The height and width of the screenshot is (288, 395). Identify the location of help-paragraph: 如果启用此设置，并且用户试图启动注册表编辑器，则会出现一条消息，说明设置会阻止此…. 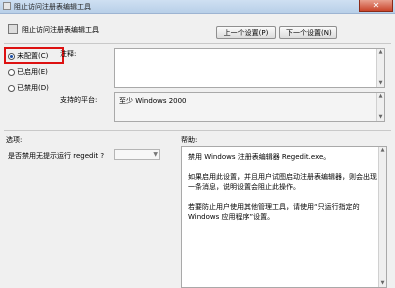
(282, 182).